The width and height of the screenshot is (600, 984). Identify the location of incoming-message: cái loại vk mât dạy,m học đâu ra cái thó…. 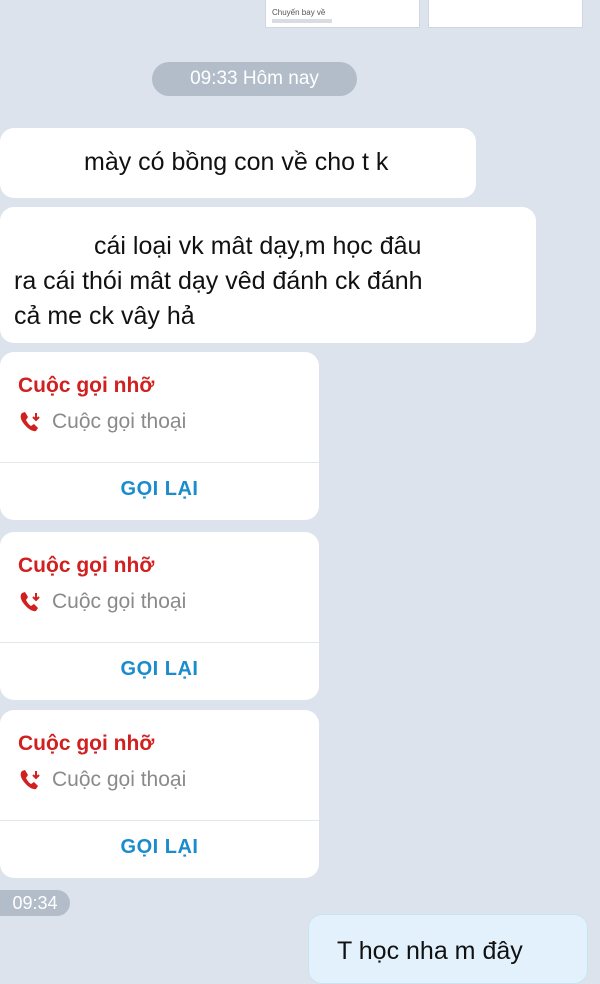
(268, 275).